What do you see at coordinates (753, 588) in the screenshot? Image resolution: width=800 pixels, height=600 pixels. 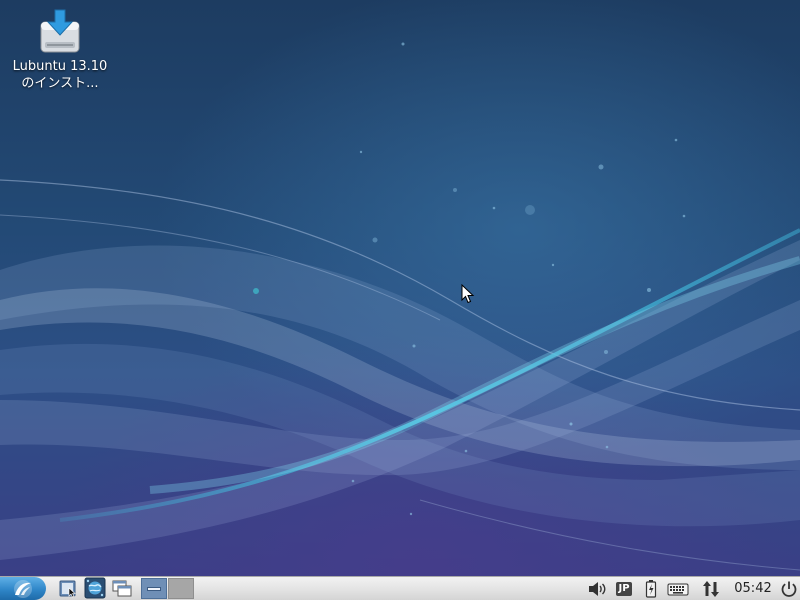 I see `taskbar-clock: 05:42` at bounding box center [753, 588].